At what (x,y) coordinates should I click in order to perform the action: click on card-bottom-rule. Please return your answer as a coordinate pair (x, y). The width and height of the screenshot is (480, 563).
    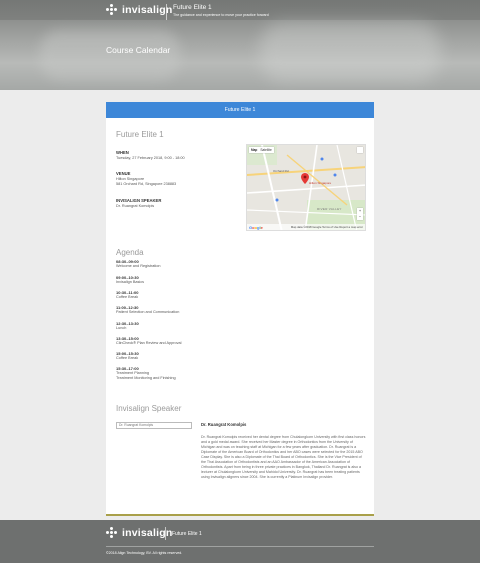
    Looking at the image, I should click on (240, 515).